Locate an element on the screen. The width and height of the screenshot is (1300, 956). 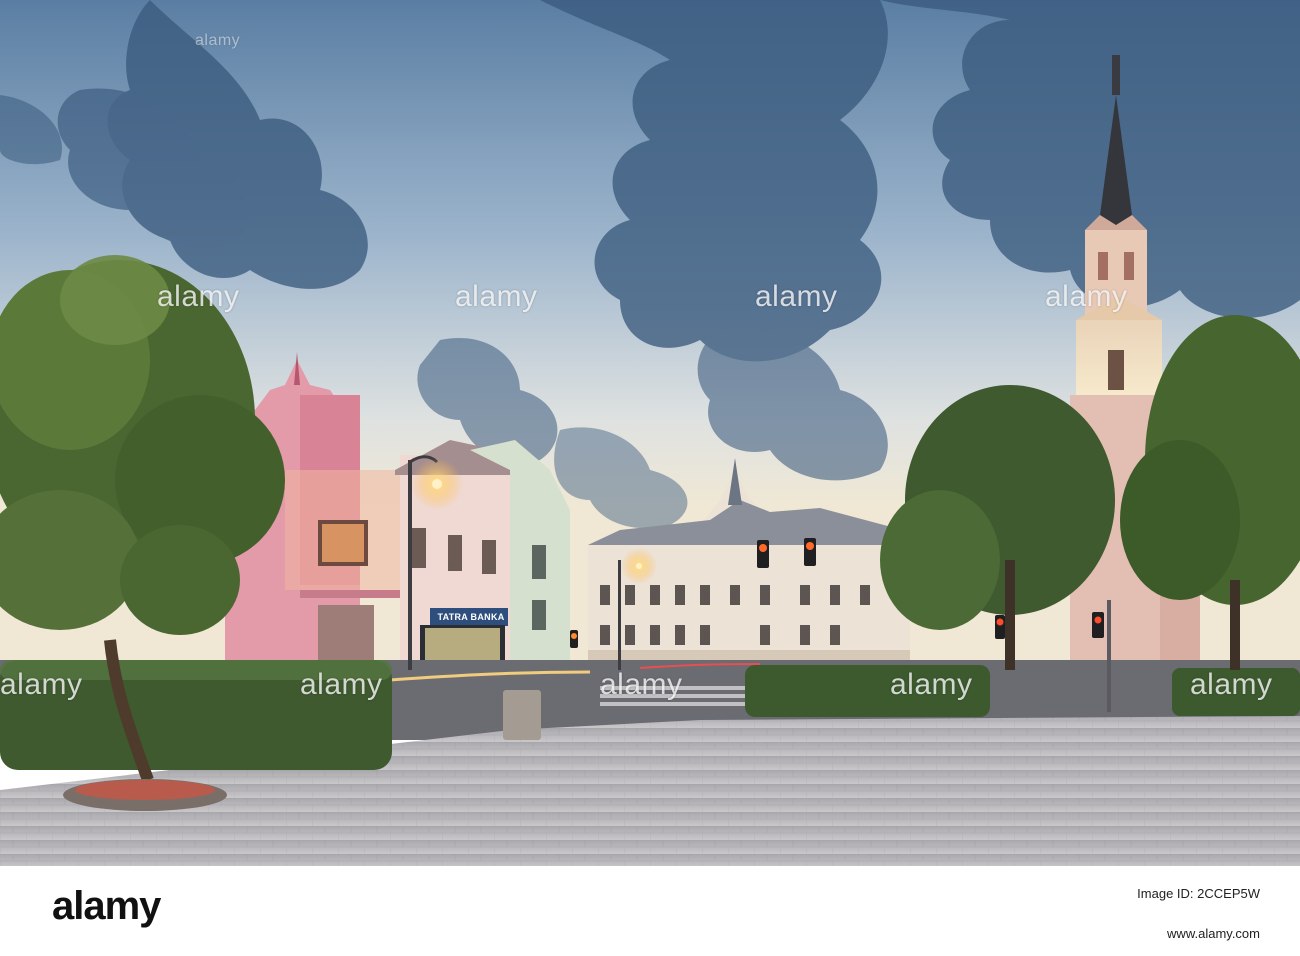
footer-bar is located at coordinates (650, 911).